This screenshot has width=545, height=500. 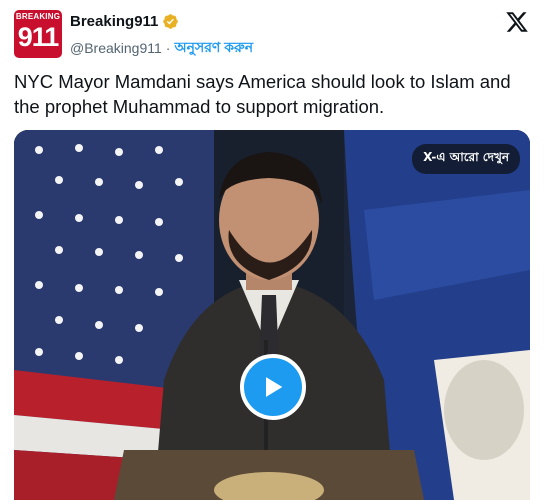 I want to click on play-button, so click(x=273, y=387).